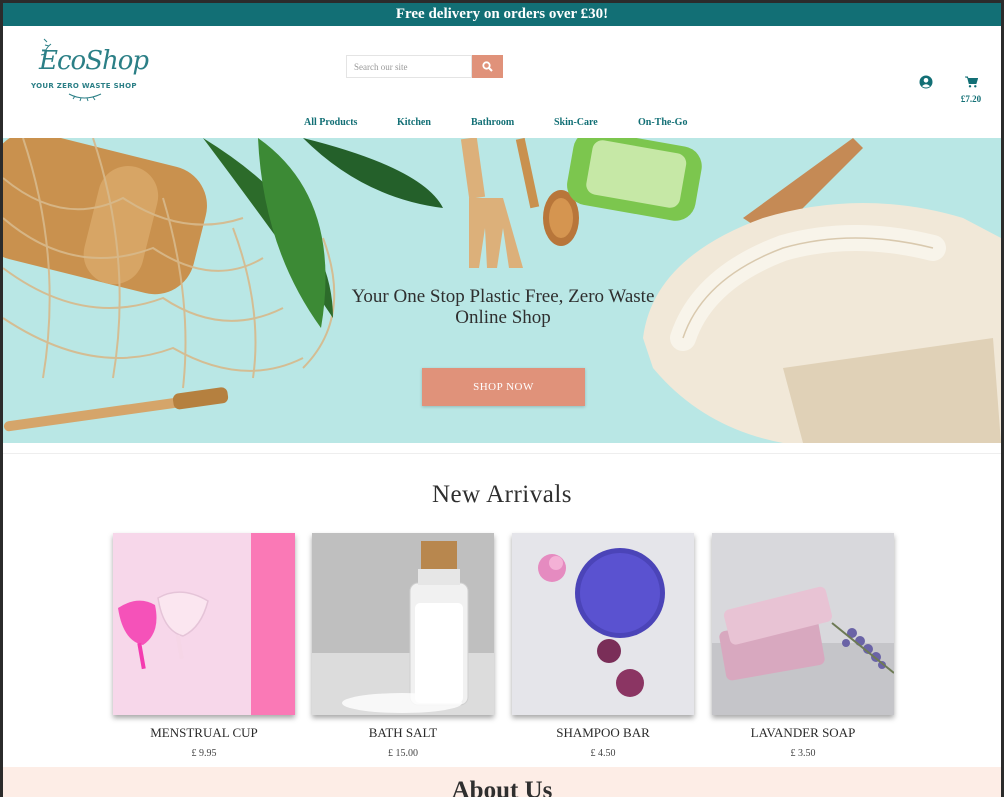 Image resolution: width=1004 pixels, height=797 pixels. I want to click on product-name: SHAMPOO BAR, so click(603, 732).